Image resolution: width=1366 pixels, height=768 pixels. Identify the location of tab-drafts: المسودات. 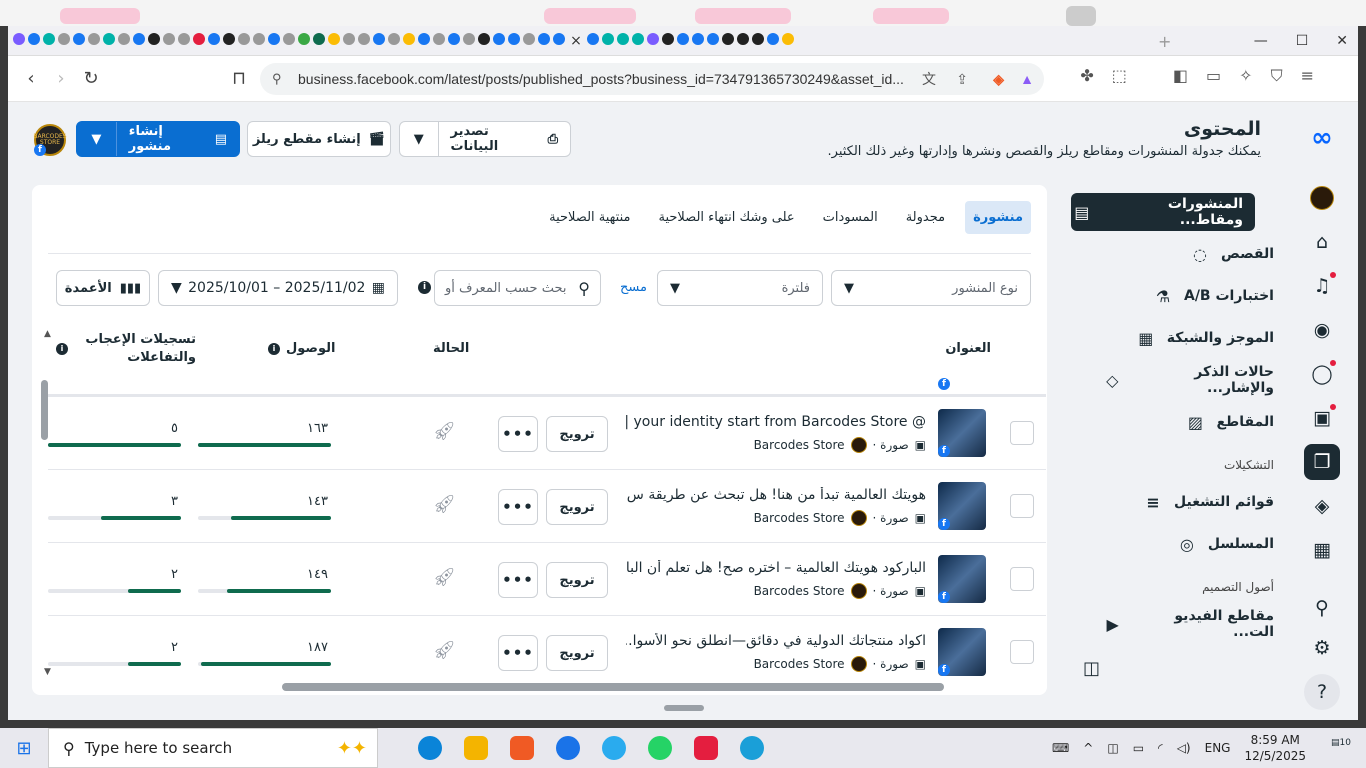
(850, 217).